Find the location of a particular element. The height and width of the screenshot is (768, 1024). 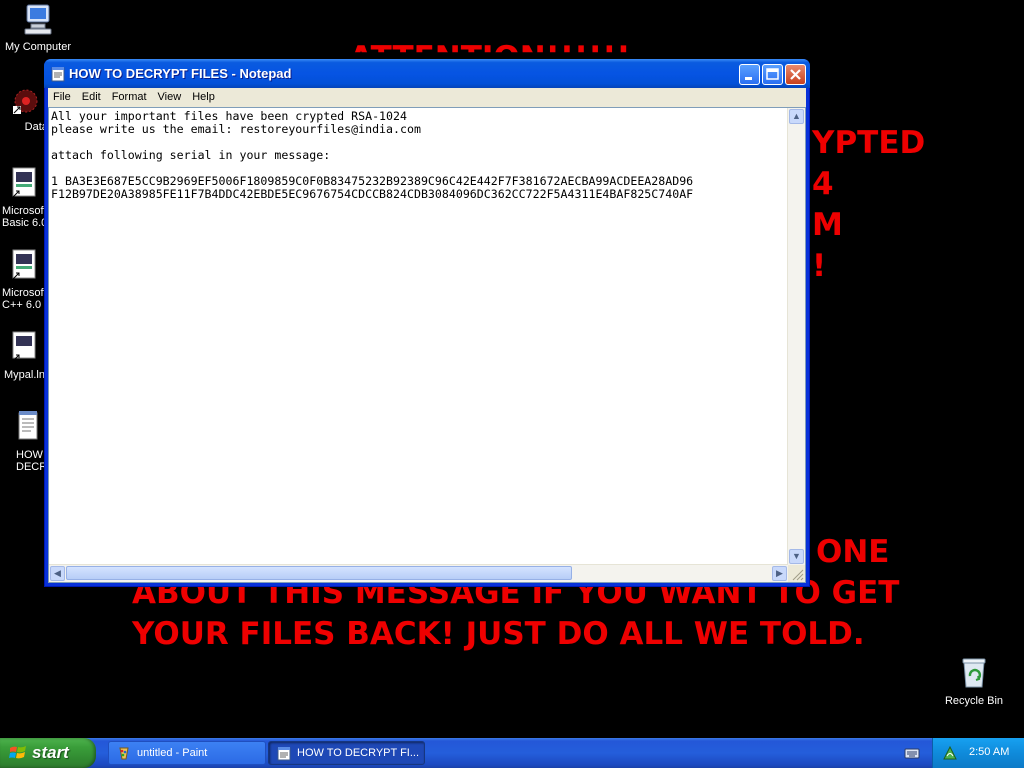

system-tray: 2:50 AM is located at coordinates (978, 753).